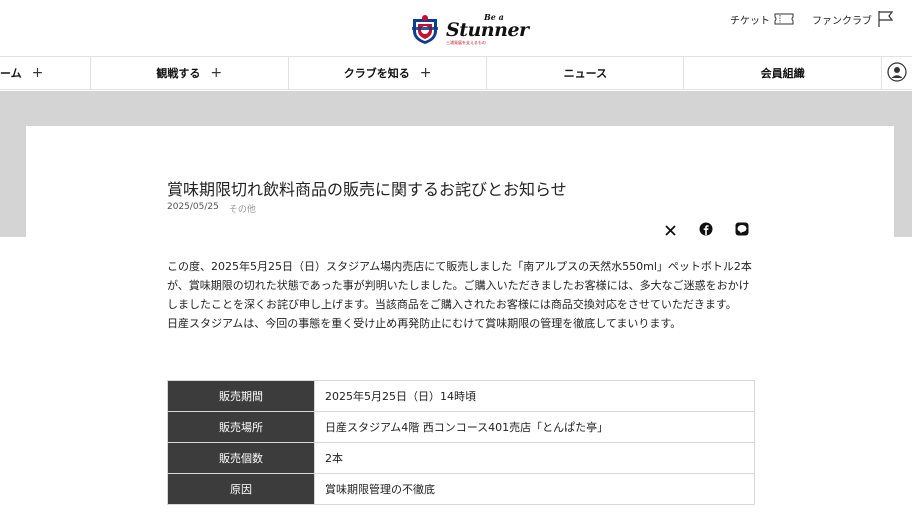 The width and height of the screenshot is (912, 513). Describe the element at coordinates (241, 396) in the screenshot. I see `table-header-cell: 販売期間` at that location.